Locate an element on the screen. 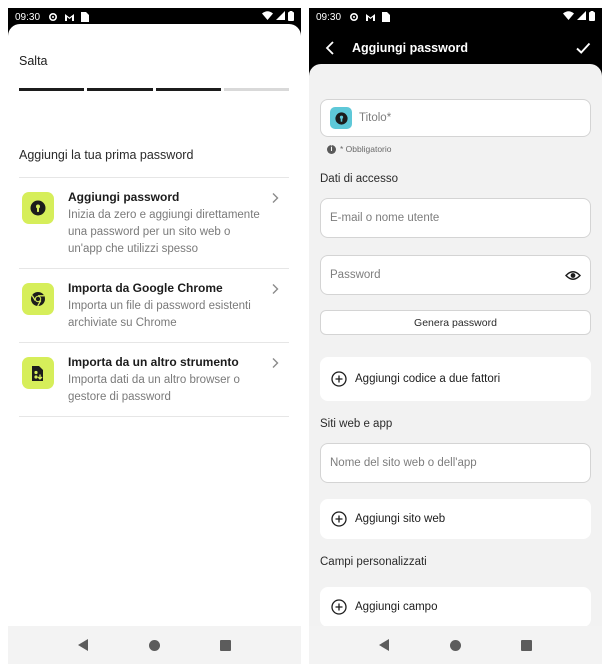  section-label-custom-fields: Campi personalizzati is located at coordinates (373, 562).